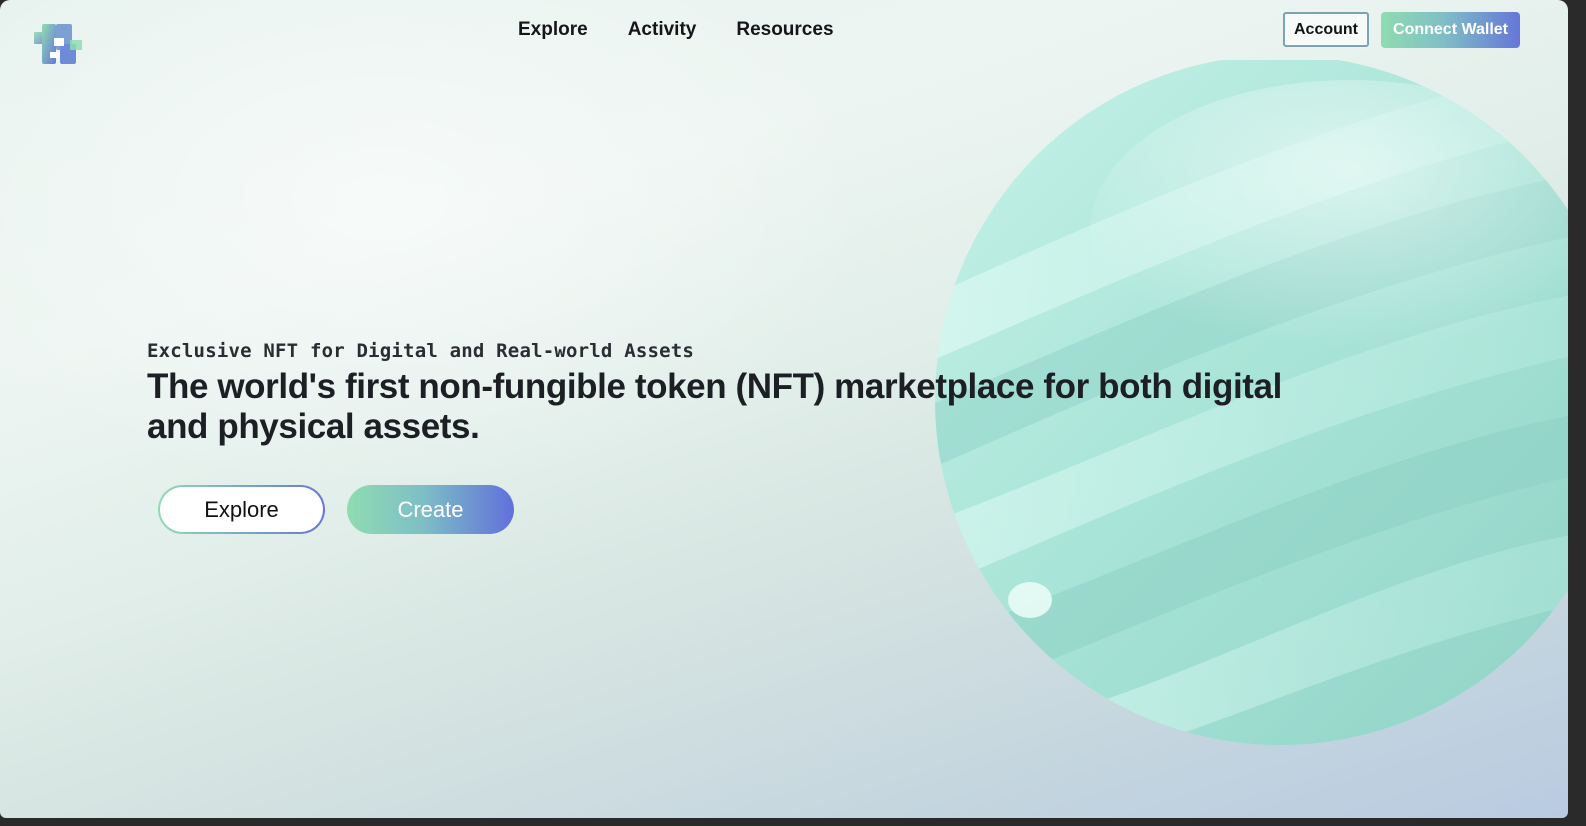  What do you see at coordinates (1450, 30) in the screenshot?
I see `connect-wallet-button: Connect Wallet` at bounding box center [1450, 30].